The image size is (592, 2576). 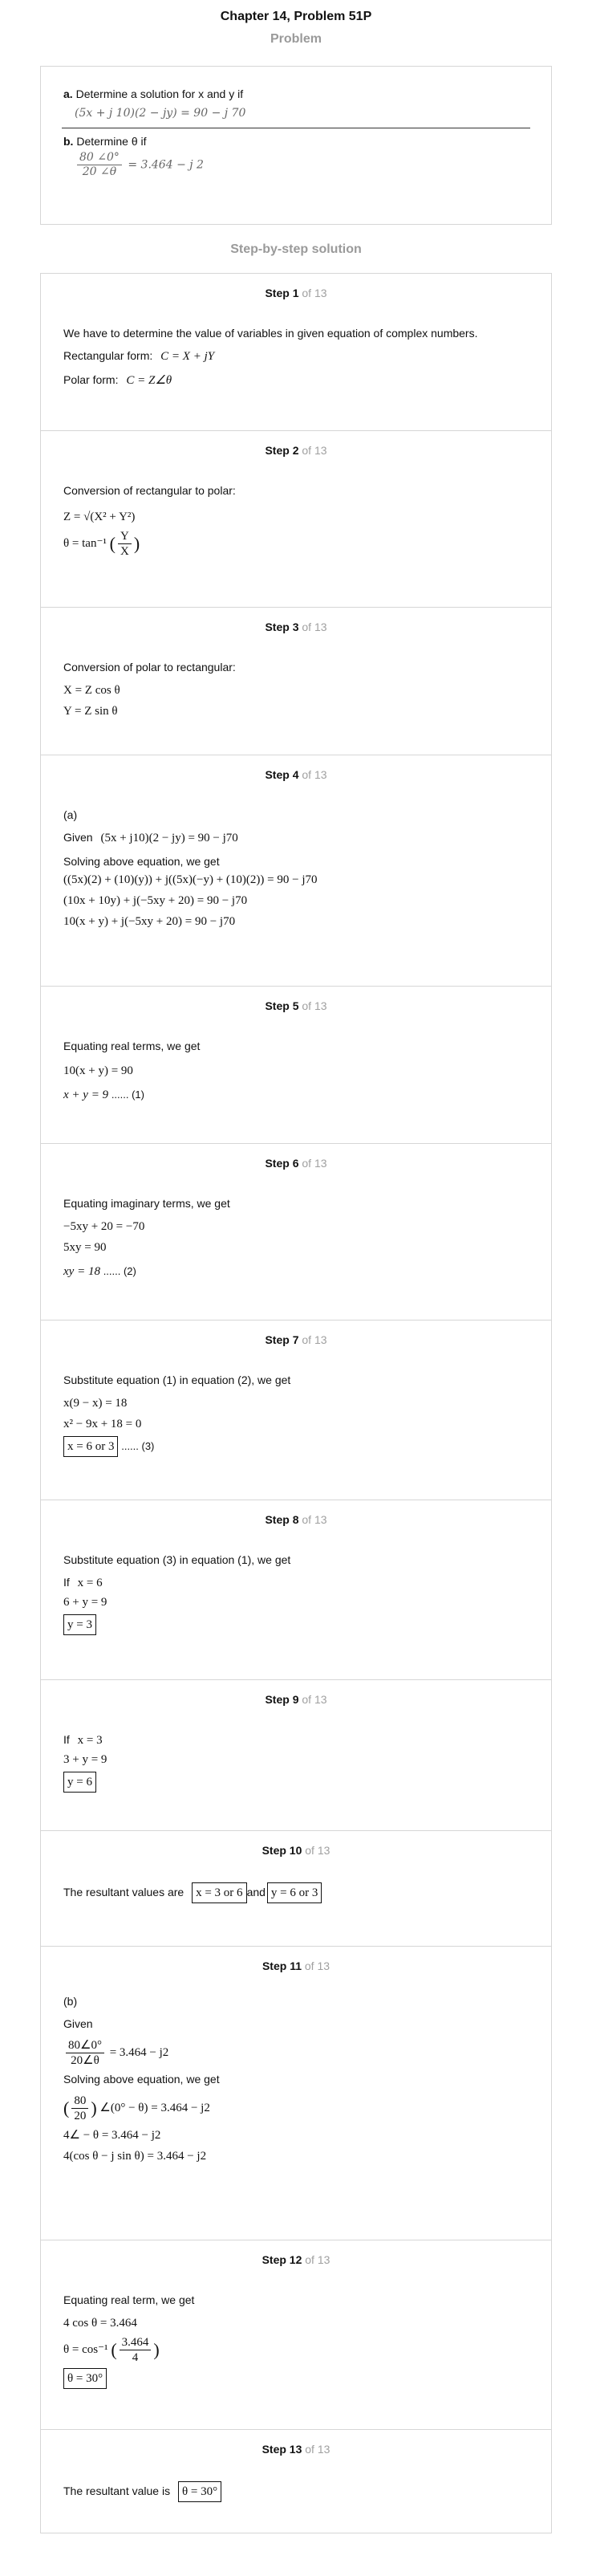 I want to click on step-equation: −5xy + 20 = −70, so click(x=104, y=1226).